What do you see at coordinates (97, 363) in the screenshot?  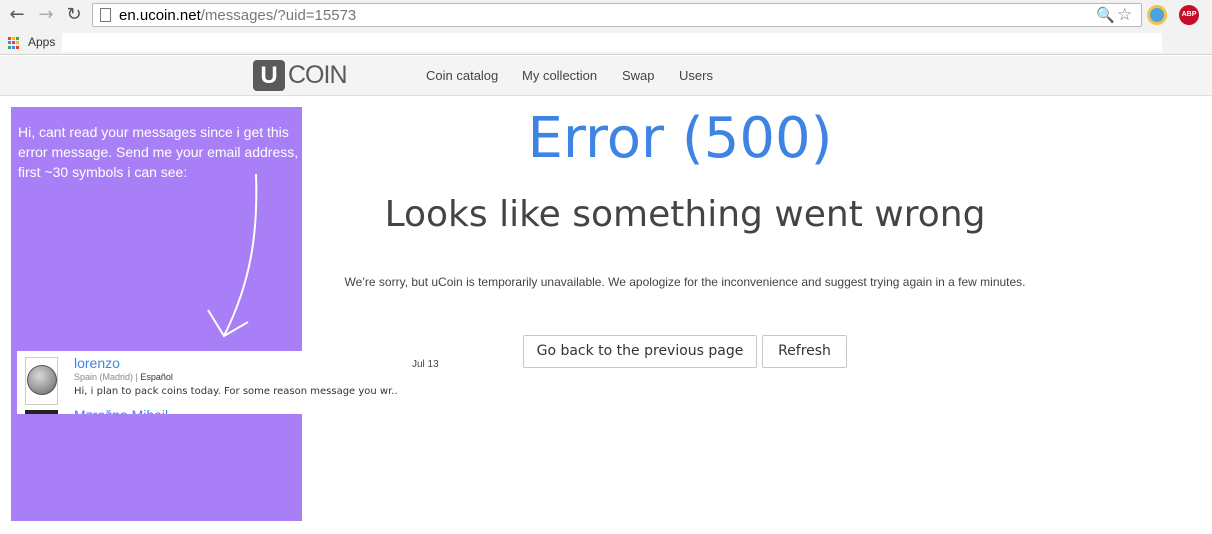 I see `sender-name: lorenzo` at bounding box center [97, 363].